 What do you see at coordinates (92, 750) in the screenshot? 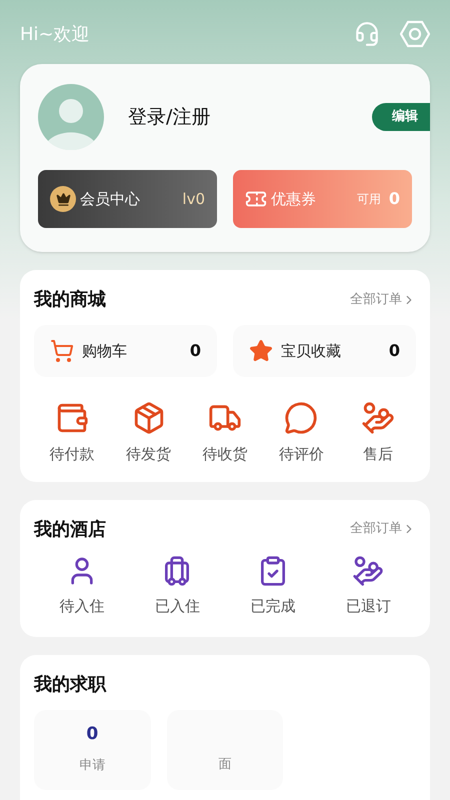
I see `job-stat-tile: 0 申请` at bounding box center [92, 750].